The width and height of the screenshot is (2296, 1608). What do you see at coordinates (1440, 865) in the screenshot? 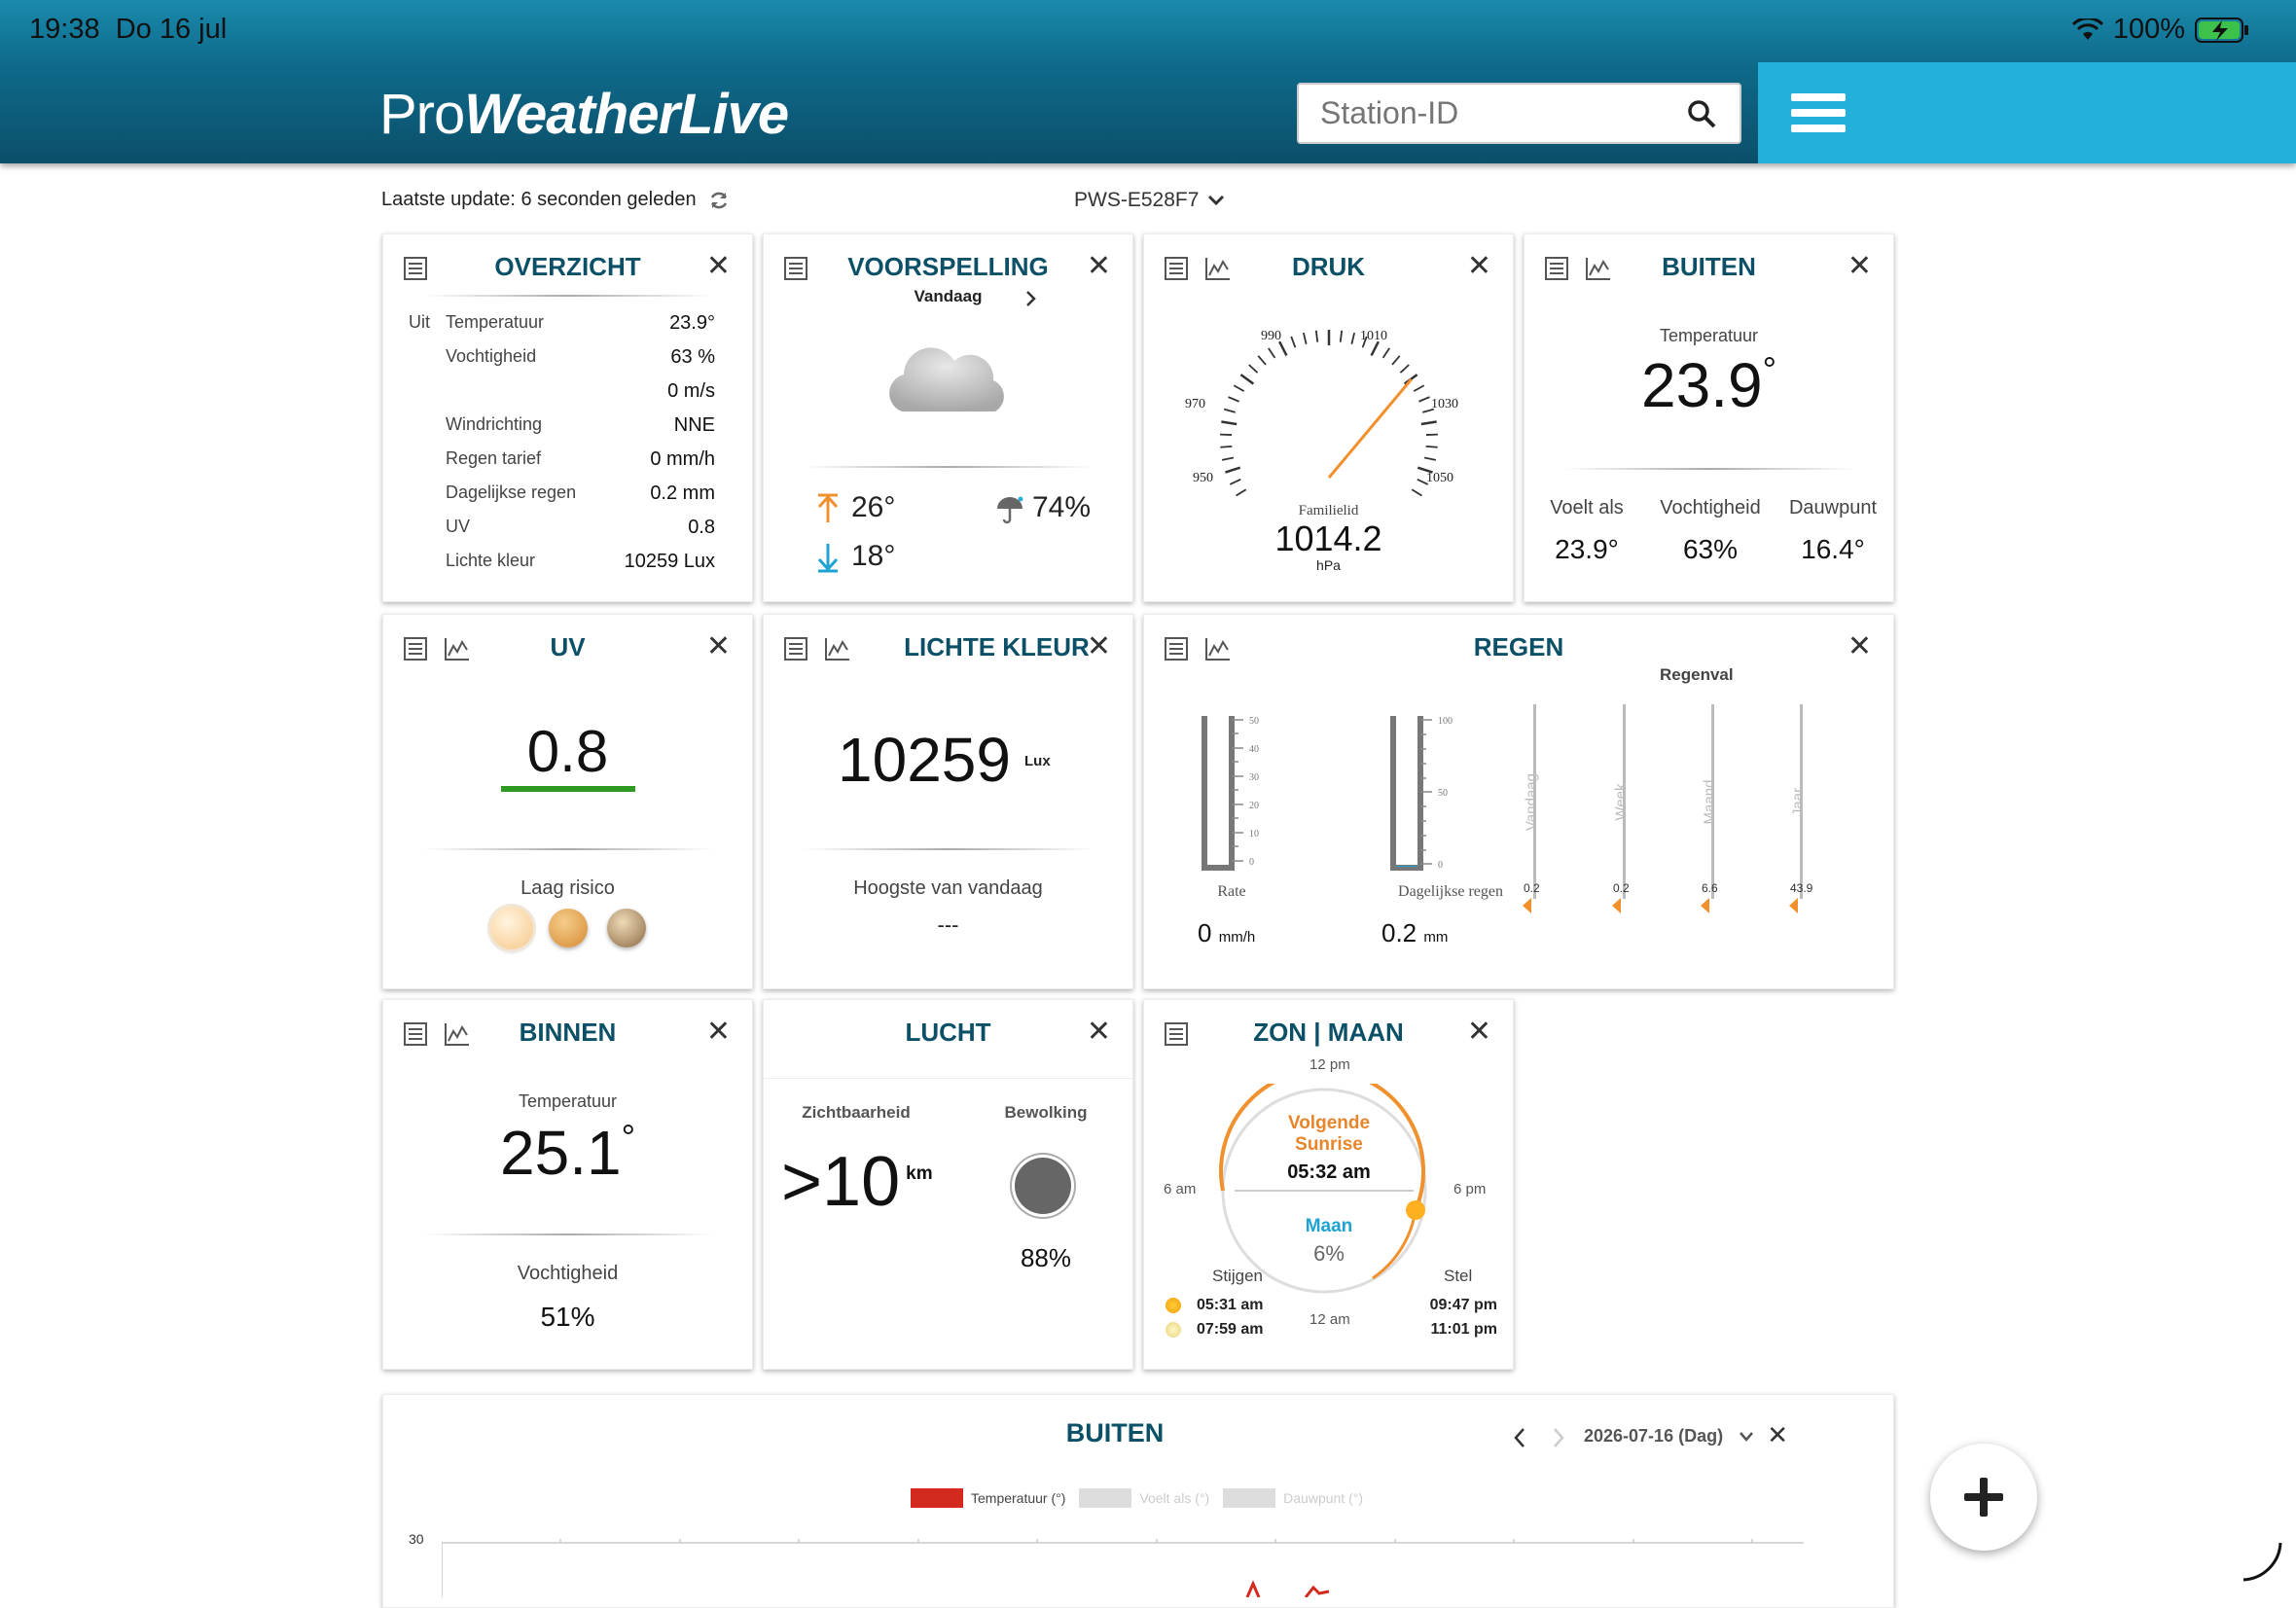
I see `svg-text: 0` at bounding box center [1440, 865].